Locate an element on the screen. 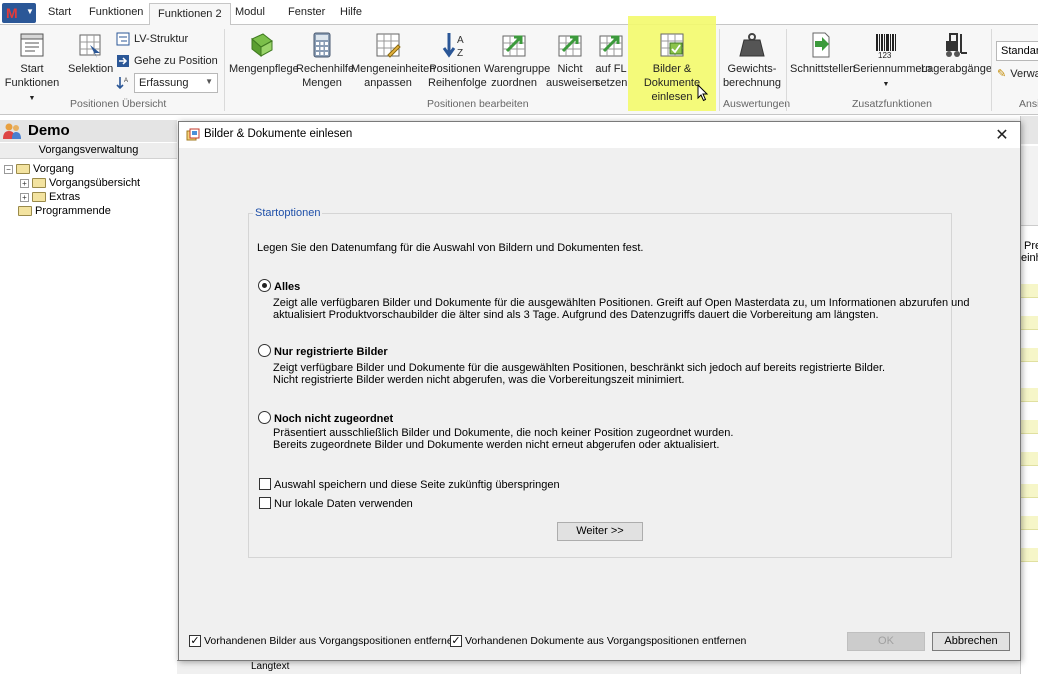 The width and height of the screenshot is (1038, 674). abbrechen-button: Abbrechen is located at coordinates (971, 641).